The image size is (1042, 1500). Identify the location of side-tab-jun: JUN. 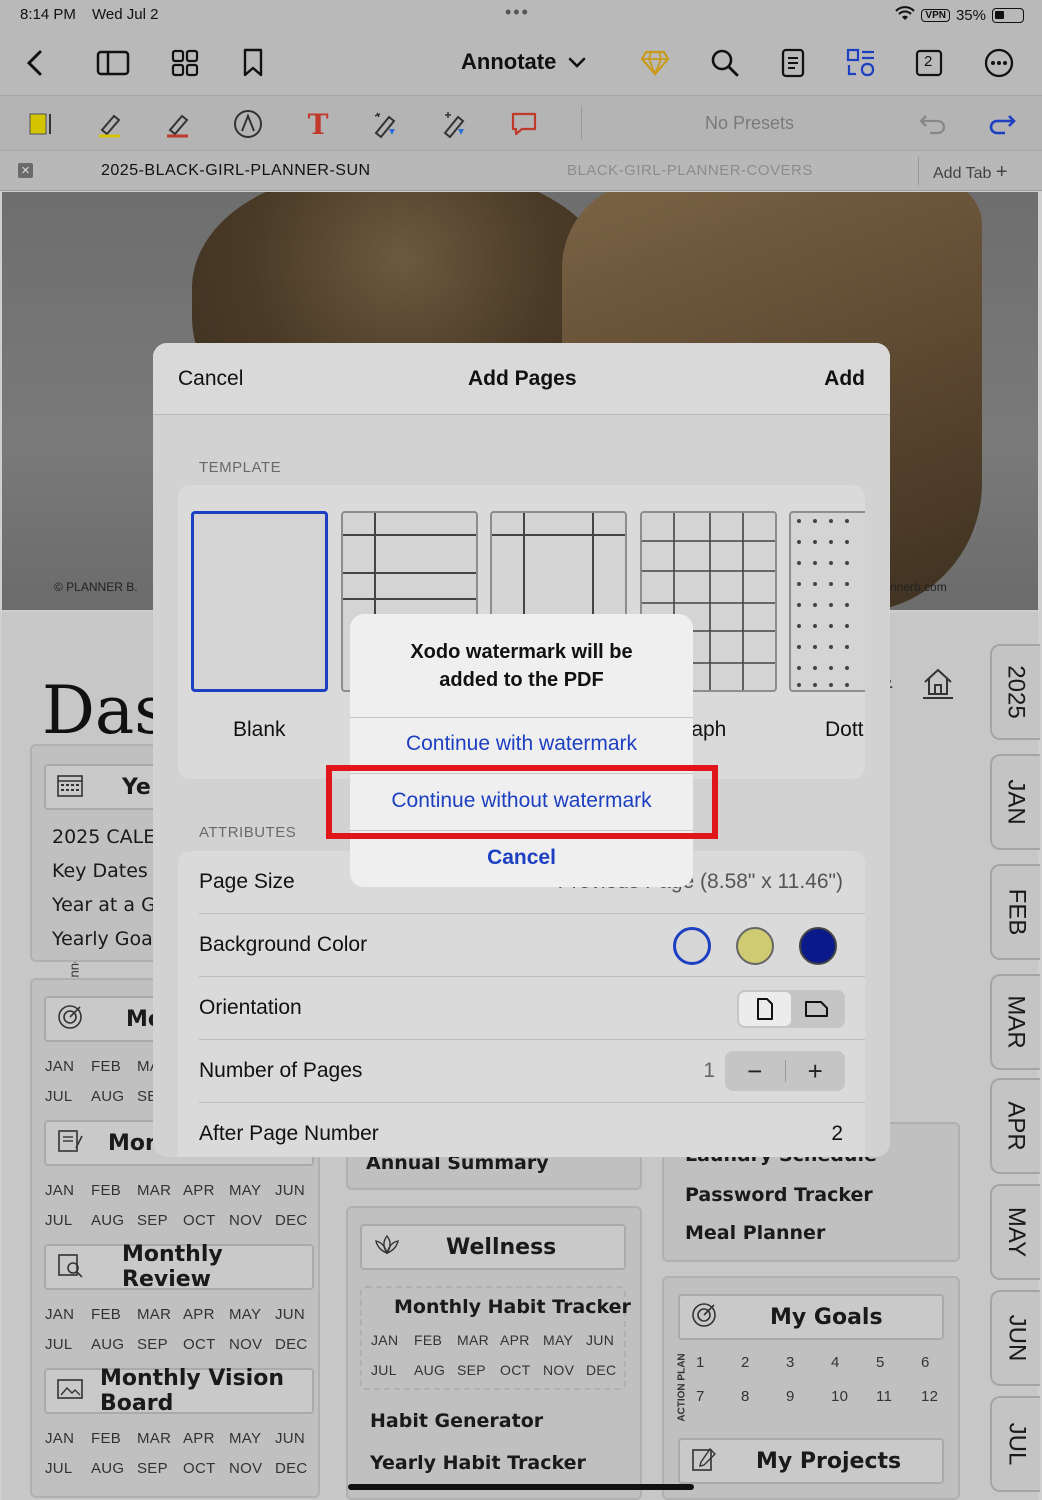
(1015, 1338).